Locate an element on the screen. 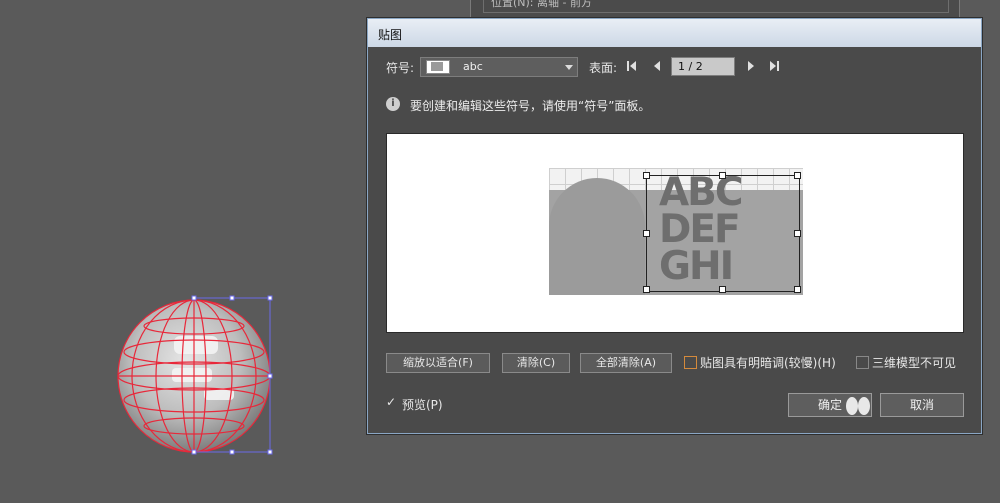 Image resolution: width=1000 pixels, height=503 pixels. last-surface-icon is located at coordinates (774, 66).